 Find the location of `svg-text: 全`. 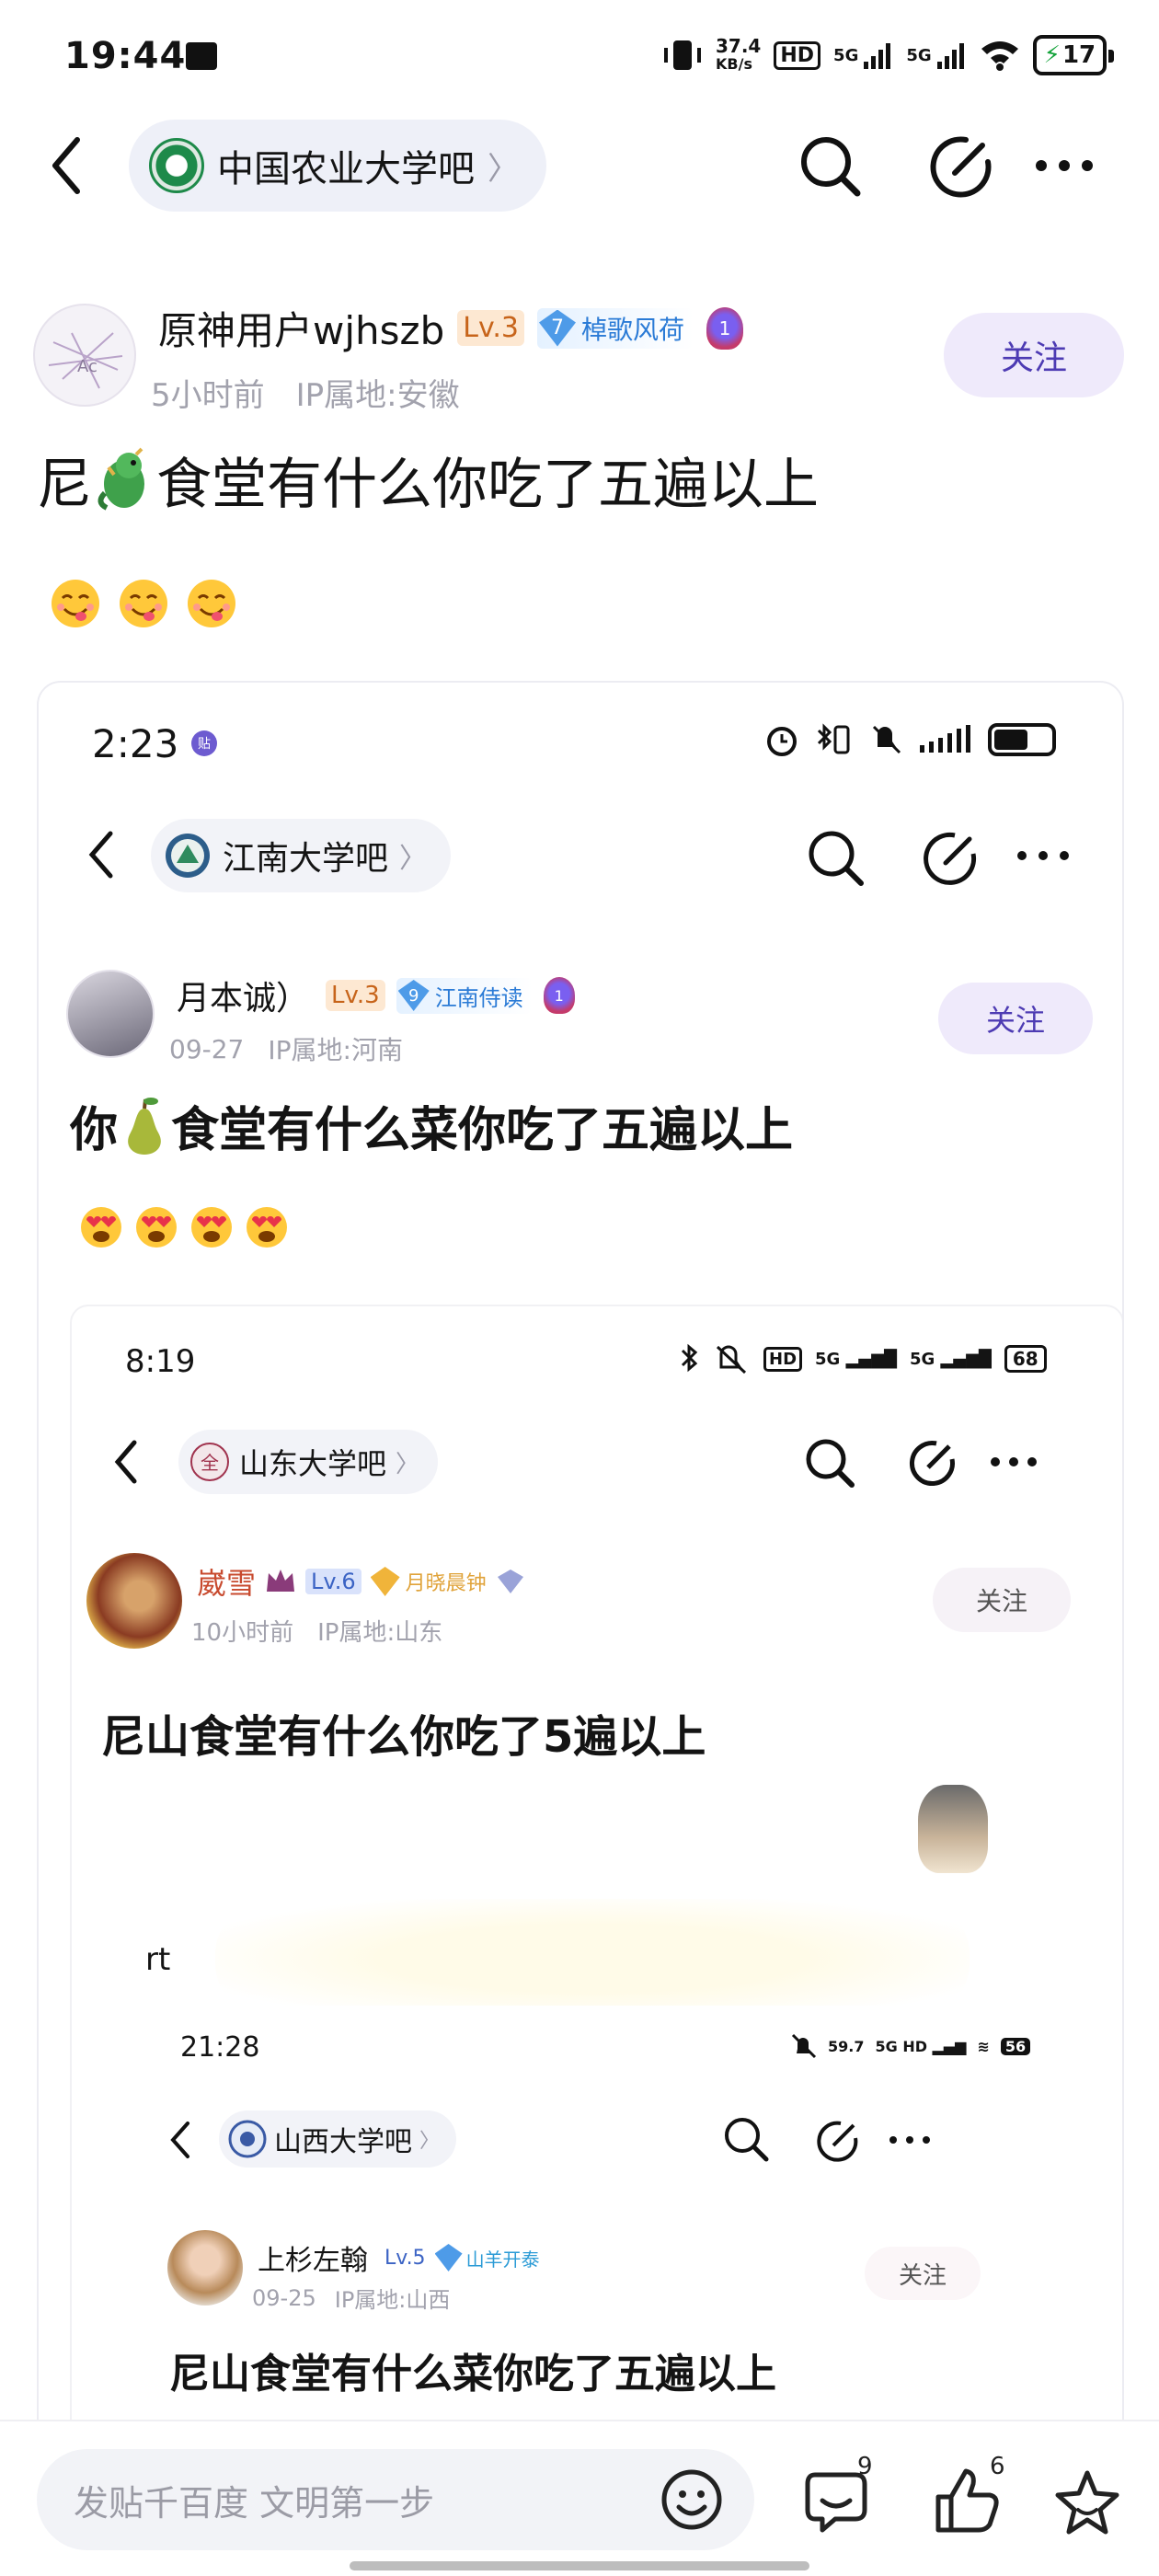

svg-text: 全 is located at coordinates (210, 1463).